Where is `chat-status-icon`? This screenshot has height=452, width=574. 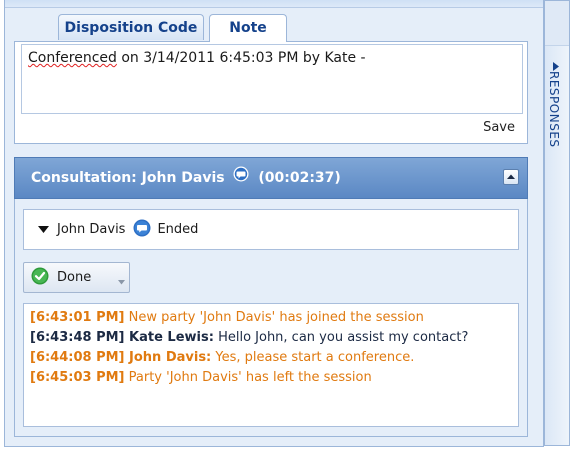 chat-status-icon is located at coordinates (142, 230).